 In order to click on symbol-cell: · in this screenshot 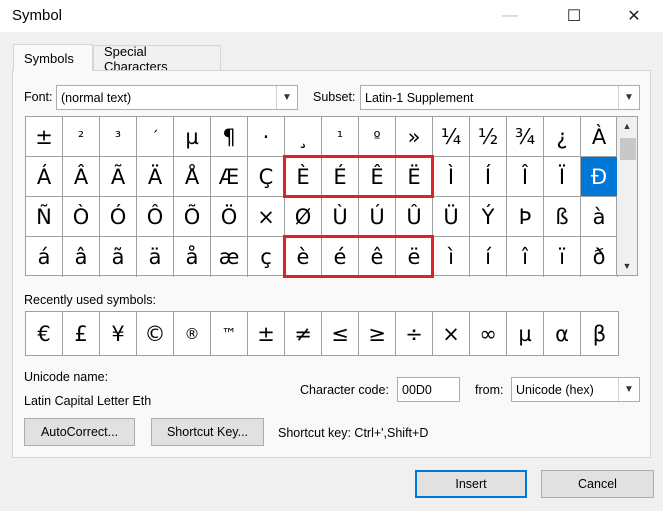, I will do `click(266, 137)`.